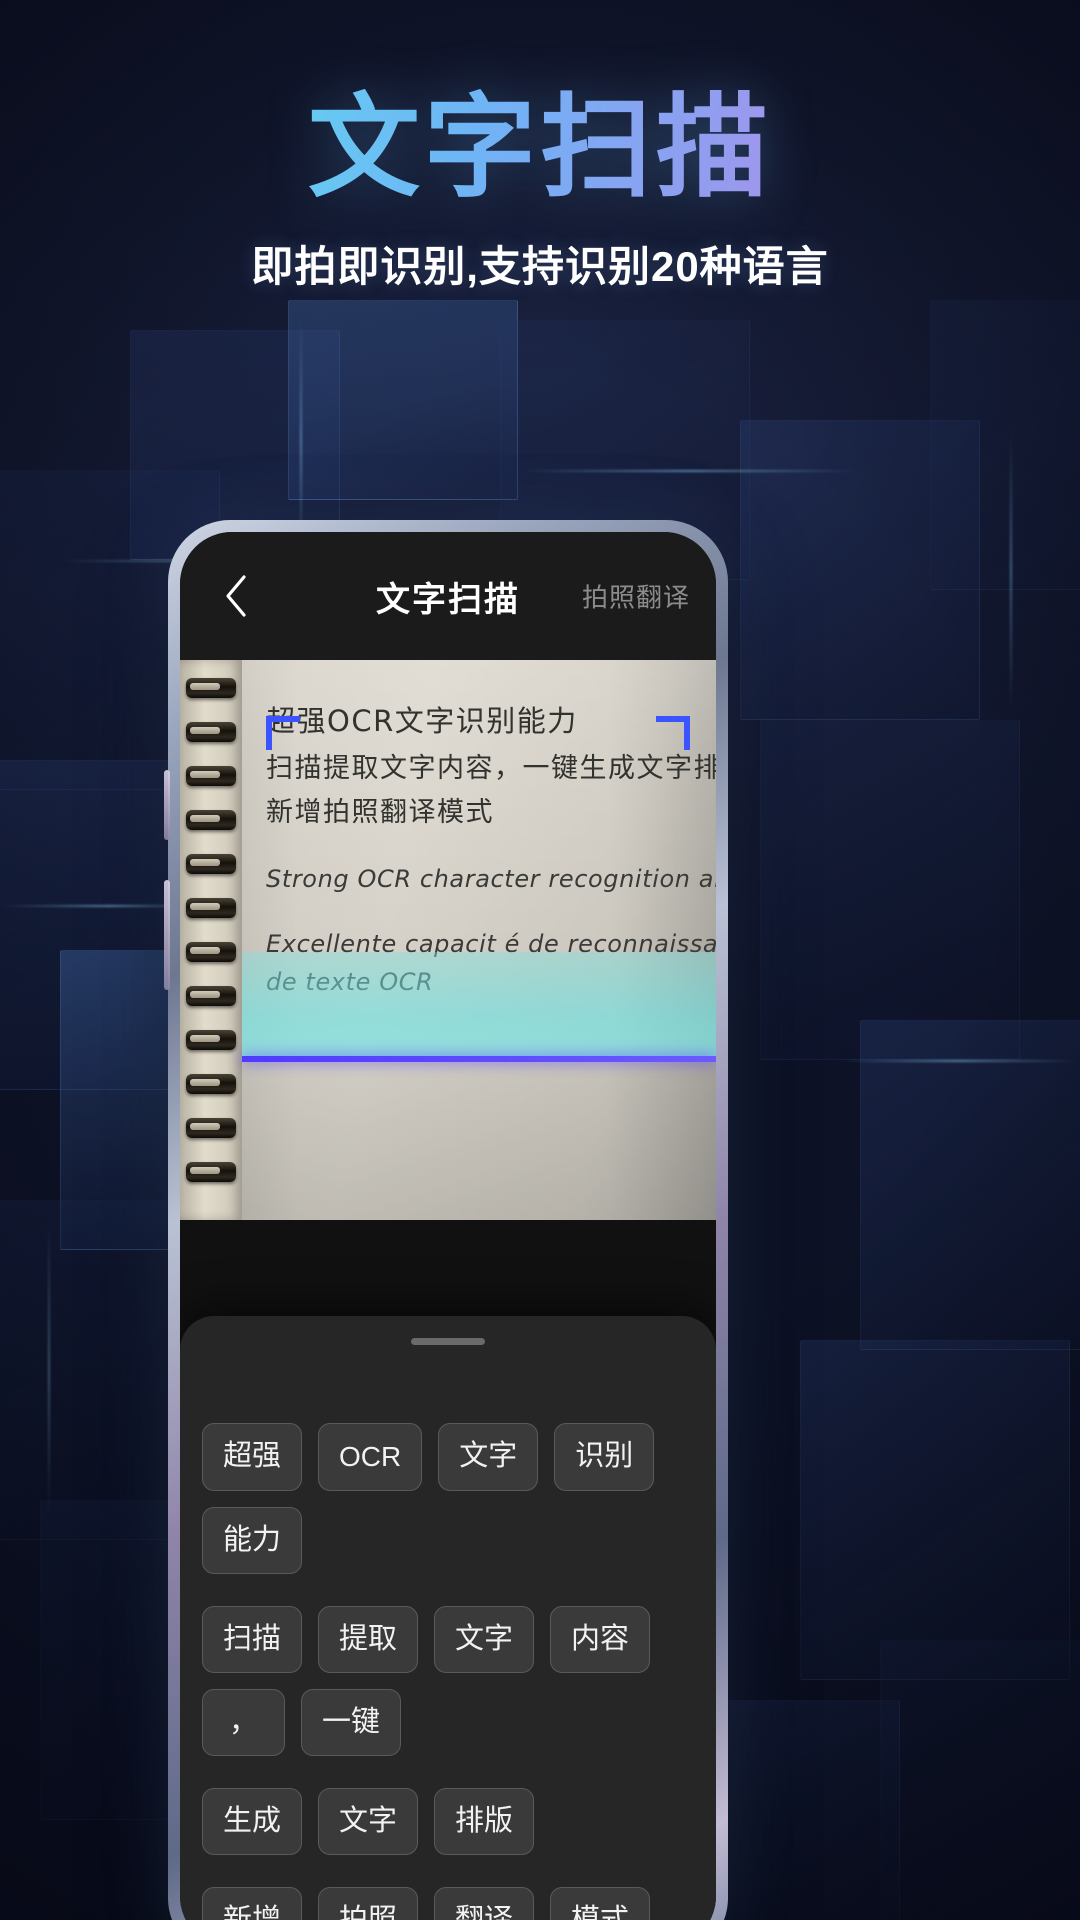 The image size is (1080, 1920). What do you see at coordinates (350, 982) in the screenshot?
I see `document-line: de texte OCR` at bounding box center [350, 982].